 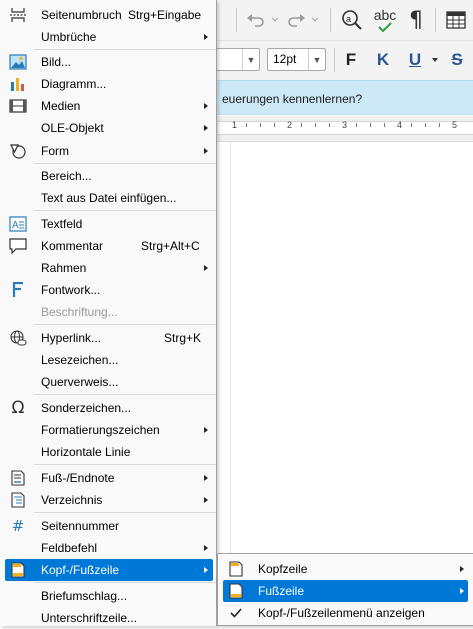 What do you see at coordinates (345, 125) in the screenshot?
I see `ruler-label: 3` at bounding box center [345, 125].